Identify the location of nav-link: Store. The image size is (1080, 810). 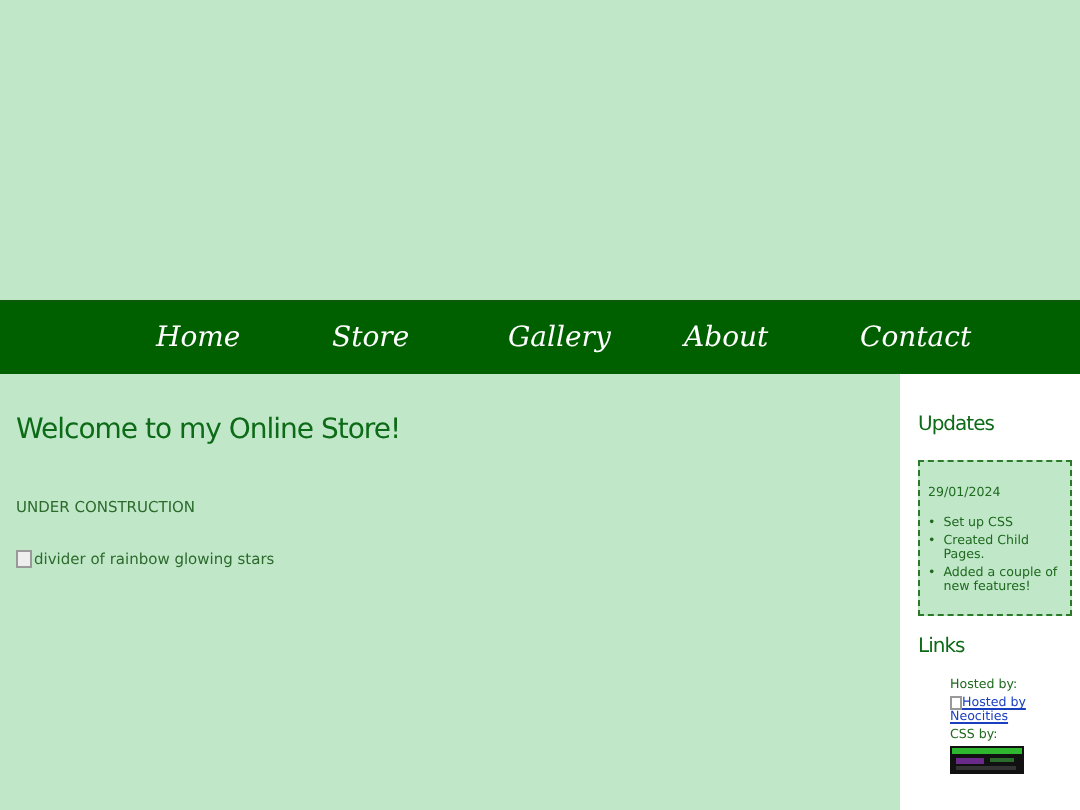
(420, 338).